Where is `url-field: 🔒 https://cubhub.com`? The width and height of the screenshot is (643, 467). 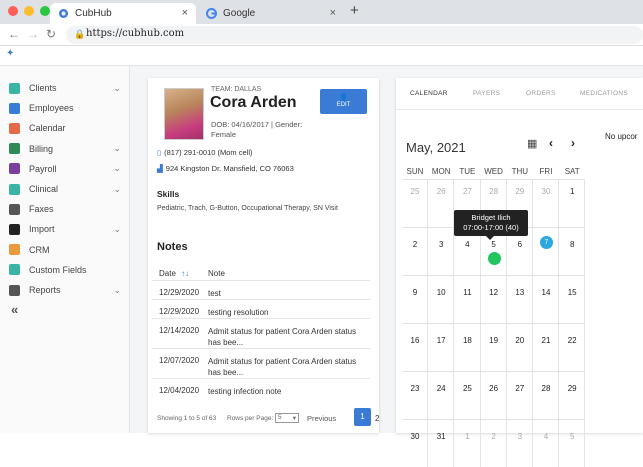
url-field: 🔒 https://cubhub.com is located at coordinates (354, 35).